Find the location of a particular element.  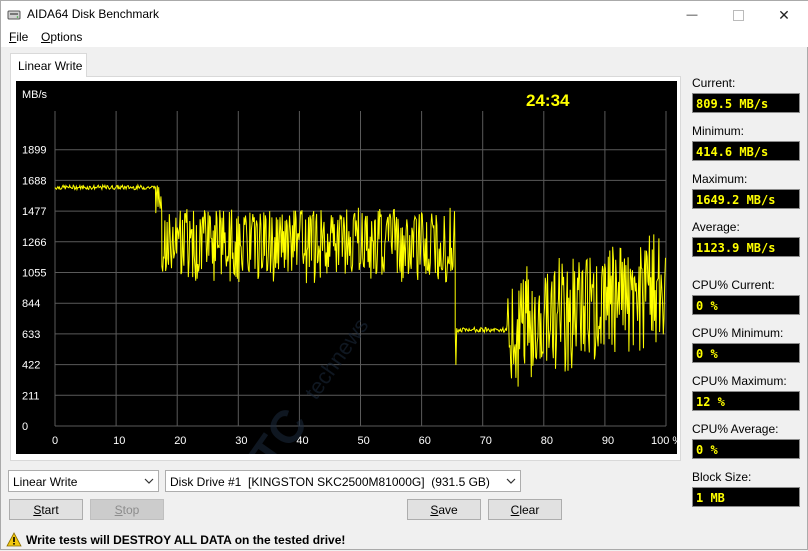

average-label: Average: is located at coordinates (716, 227).